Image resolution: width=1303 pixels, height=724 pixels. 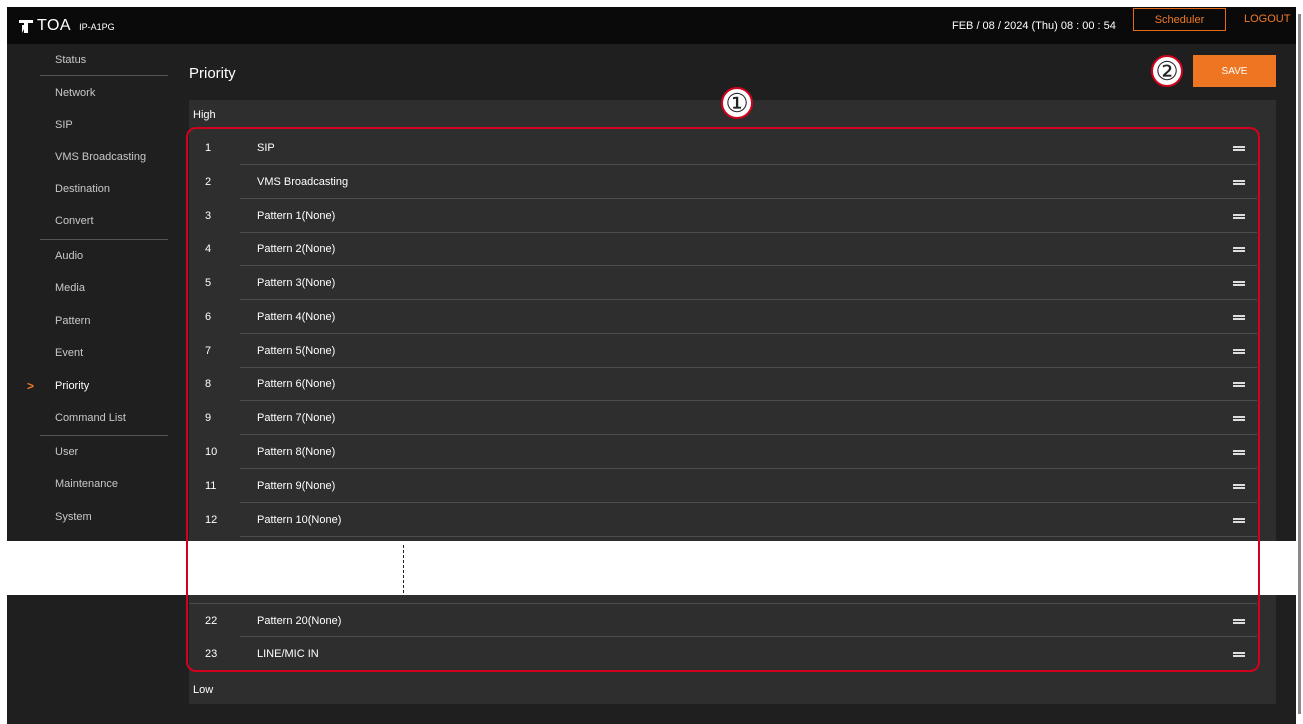 I want to click on brand-name: TOA, so click(x=54, y=25).